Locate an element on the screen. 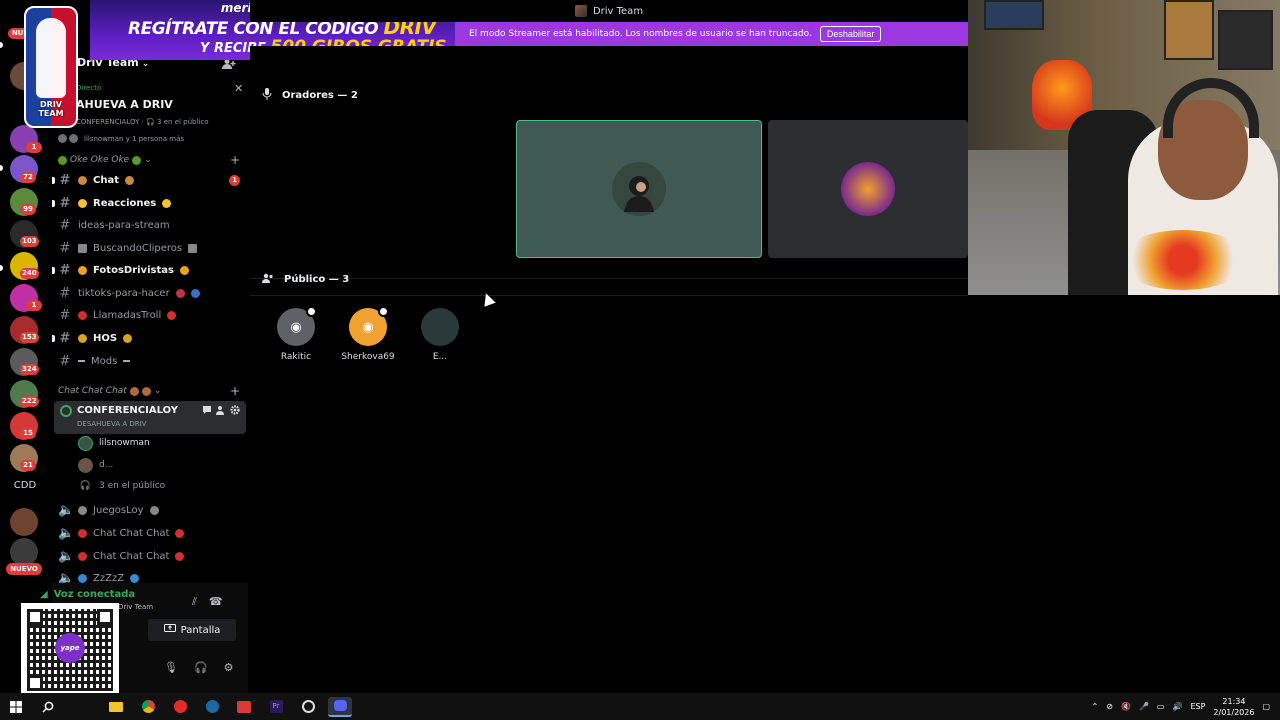 The image size is (1280, 720). discord-icon is located at coordinates (340, 706).